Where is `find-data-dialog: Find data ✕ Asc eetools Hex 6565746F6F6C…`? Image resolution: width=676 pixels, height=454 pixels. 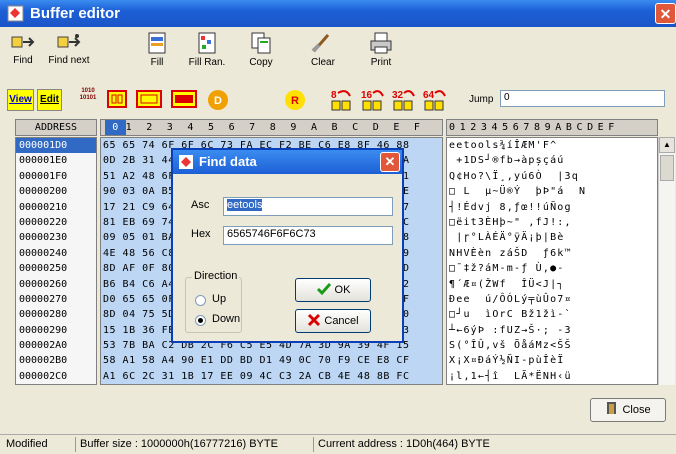 find-data-dialog: Find data ✕ Asc eetools Hex 6565746F6F6C… is located at coordinates (287, 245).